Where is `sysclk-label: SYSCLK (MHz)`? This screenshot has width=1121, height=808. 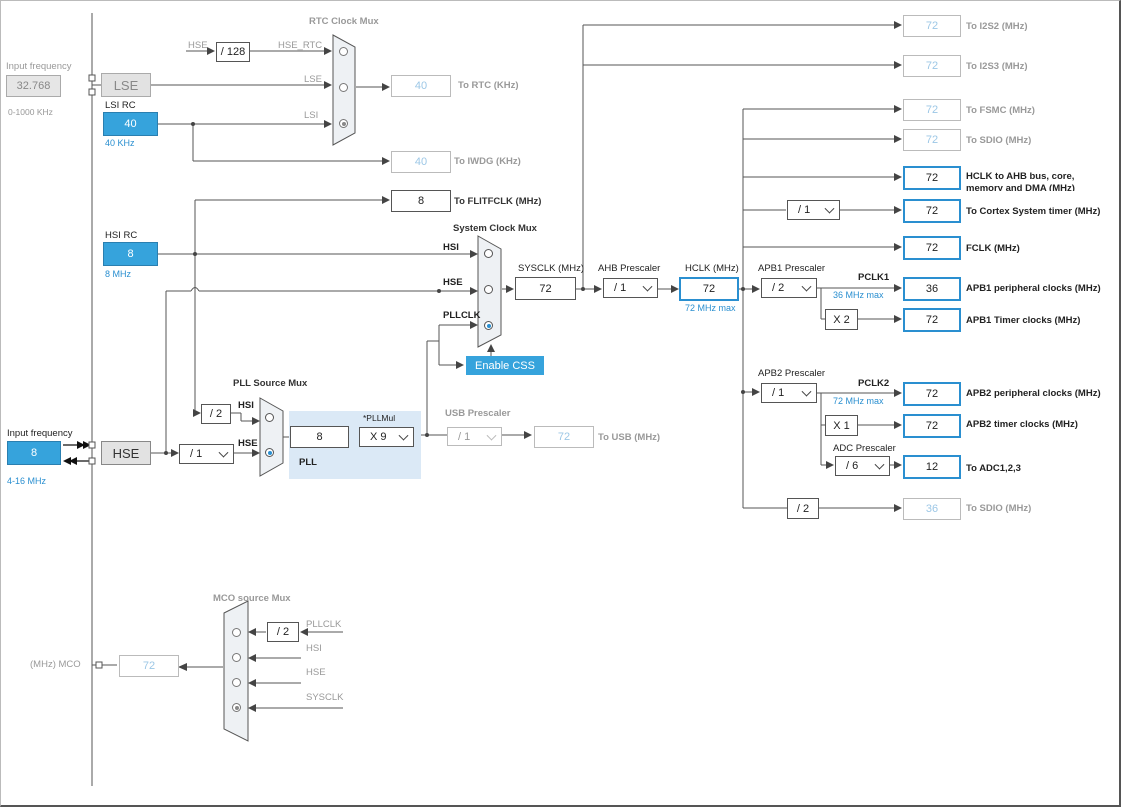 sysclk-label: SYSCLK (MHz) is located at coordinates (551, 268).